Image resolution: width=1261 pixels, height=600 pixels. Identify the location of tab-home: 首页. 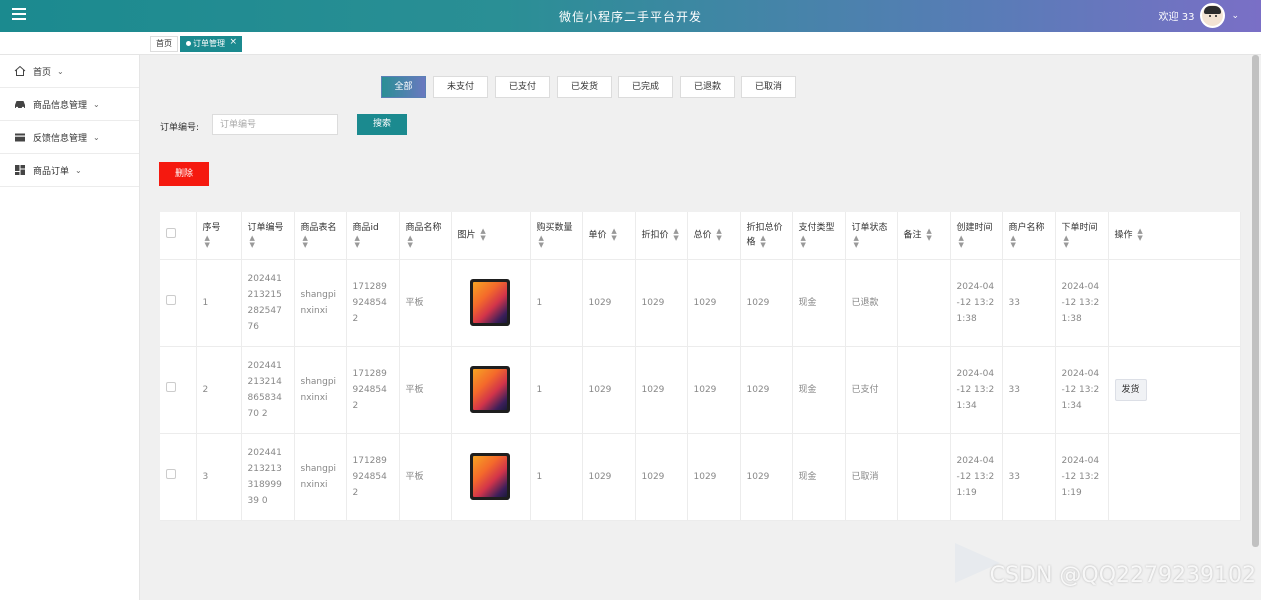
(164, 44).